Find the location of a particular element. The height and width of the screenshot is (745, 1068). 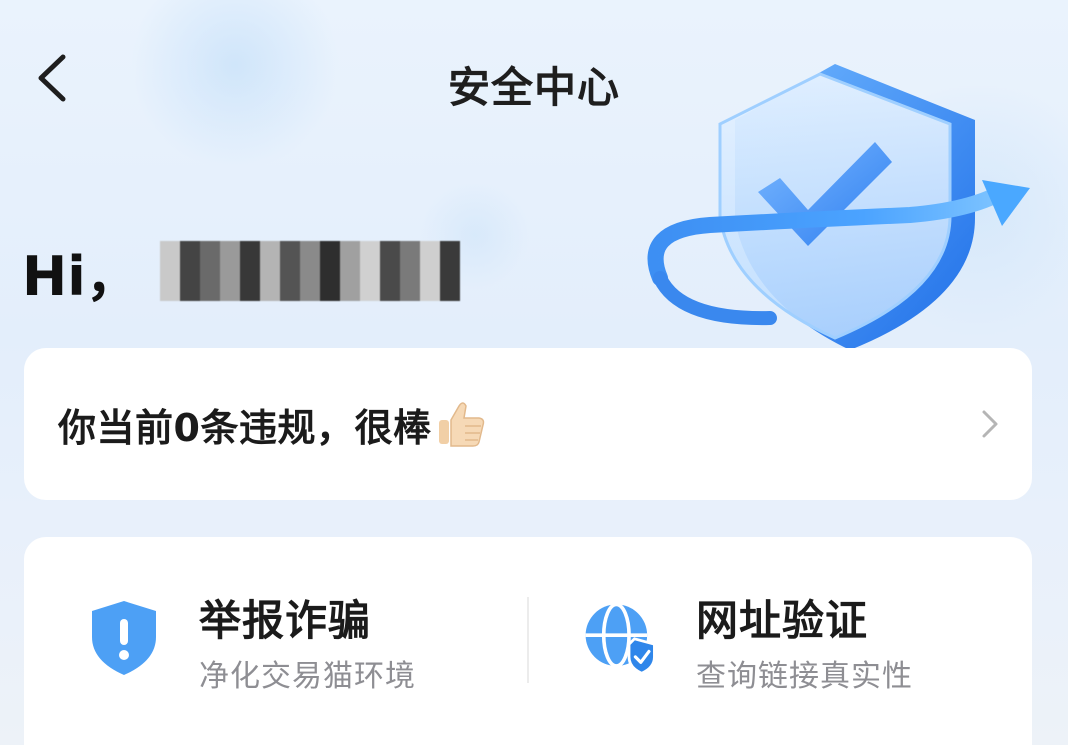

username-pixelated is located at coordinates (309, 271).